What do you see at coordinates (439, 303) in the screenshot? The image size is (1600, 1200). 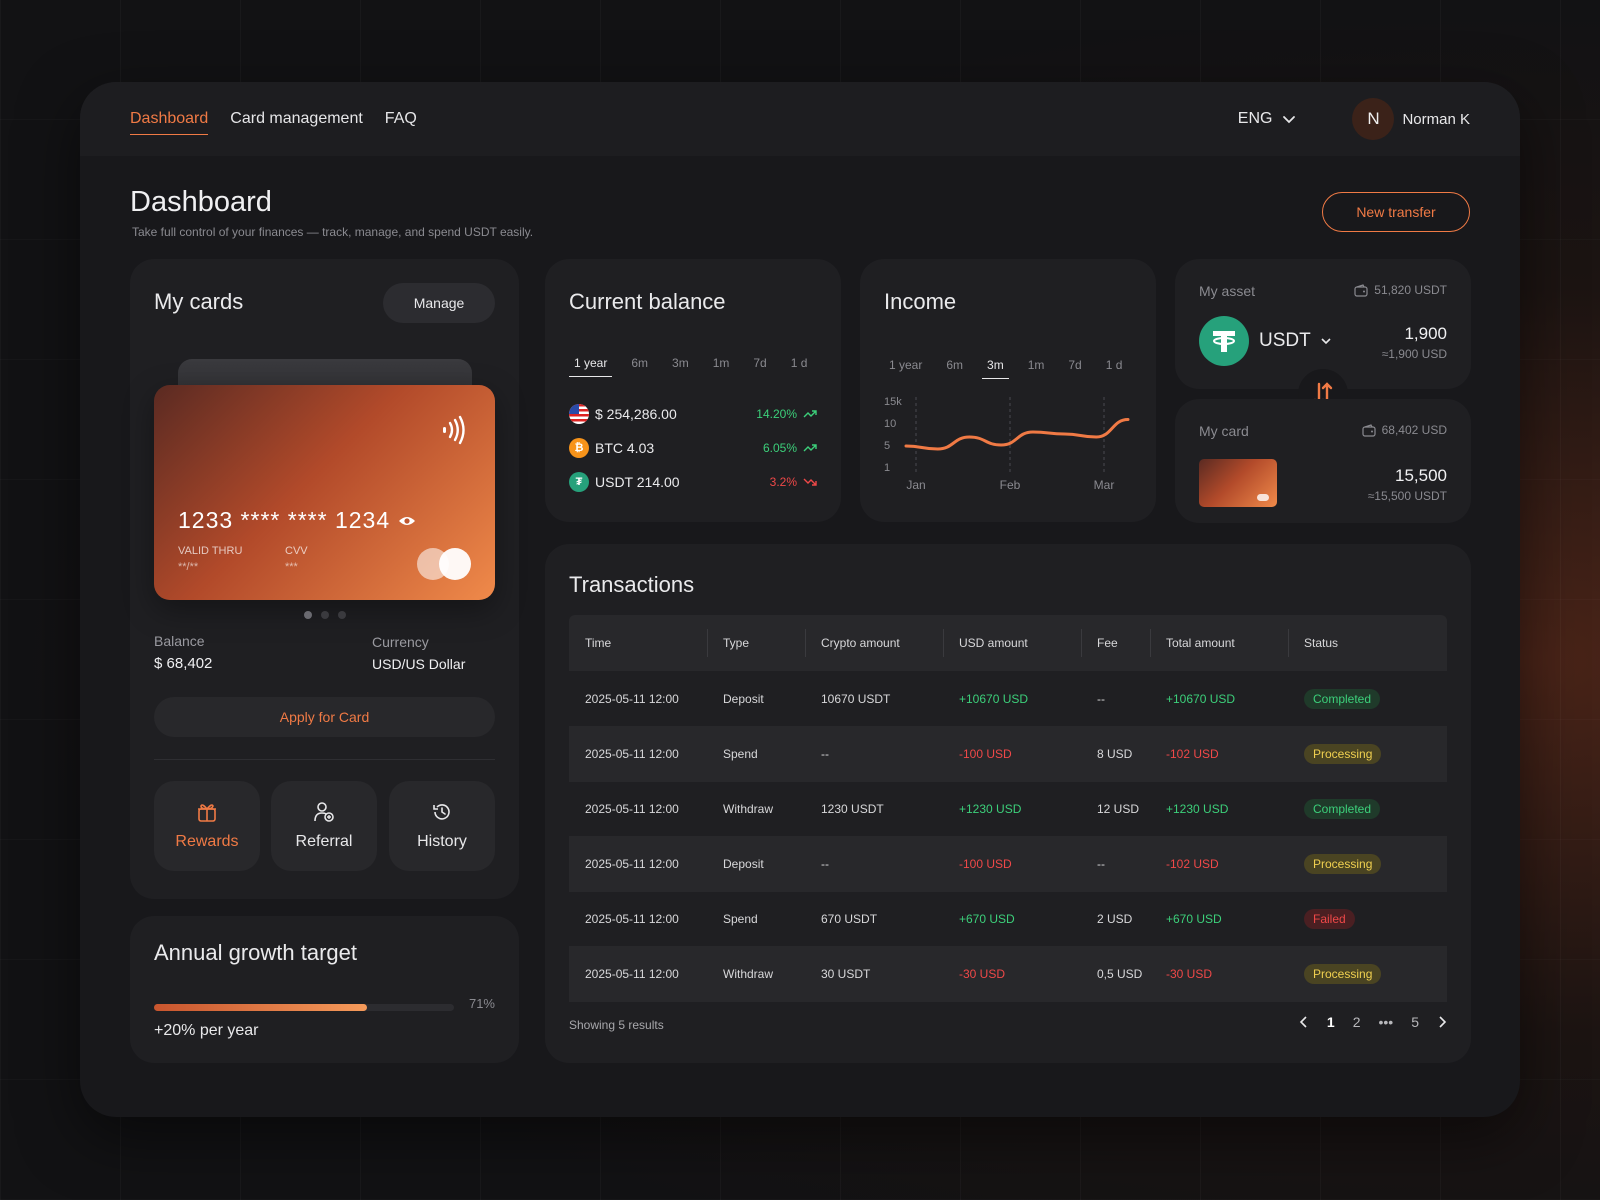 I see `manage-button: Manage` at bounding box center [439, 303].